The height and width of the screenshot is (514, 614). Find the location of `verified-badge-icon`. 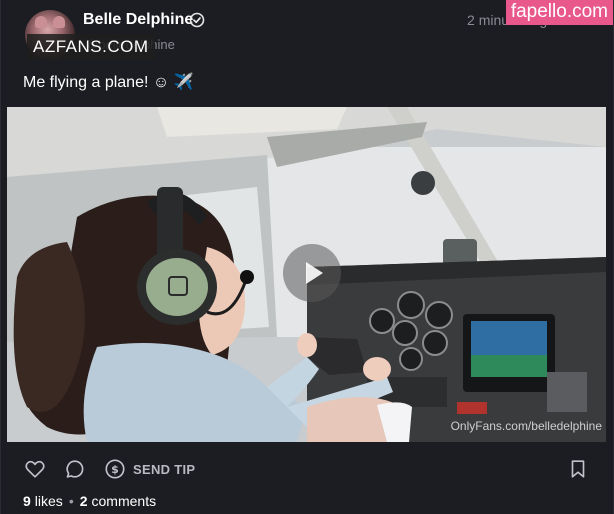

verified-badge-icon is located at coordinates (197, 20).